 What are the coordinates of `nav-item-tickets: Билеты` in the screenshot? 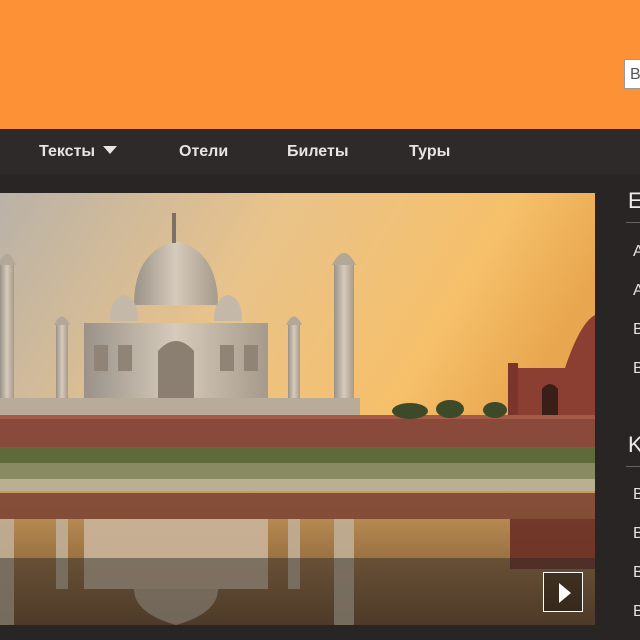 It's located at (317, 151).